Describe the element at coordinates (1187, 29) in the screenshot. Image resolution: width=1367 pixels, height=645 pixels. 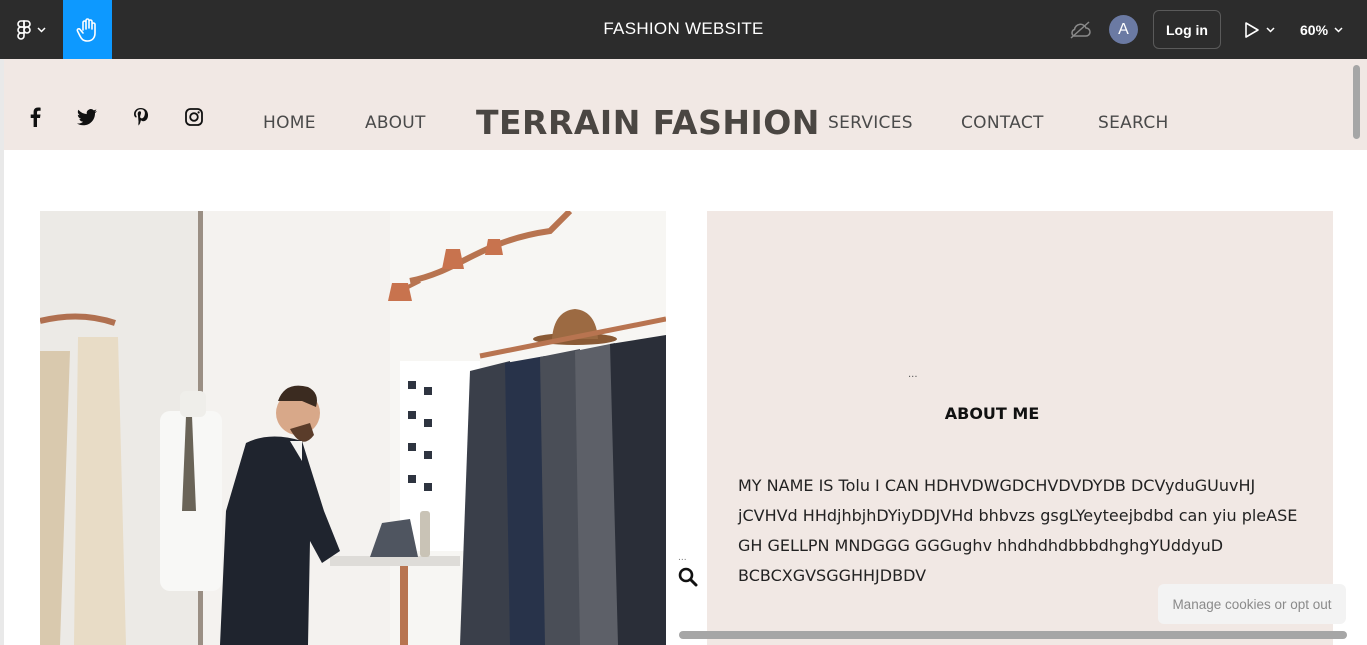
I see `login-button: Log in` at that location.